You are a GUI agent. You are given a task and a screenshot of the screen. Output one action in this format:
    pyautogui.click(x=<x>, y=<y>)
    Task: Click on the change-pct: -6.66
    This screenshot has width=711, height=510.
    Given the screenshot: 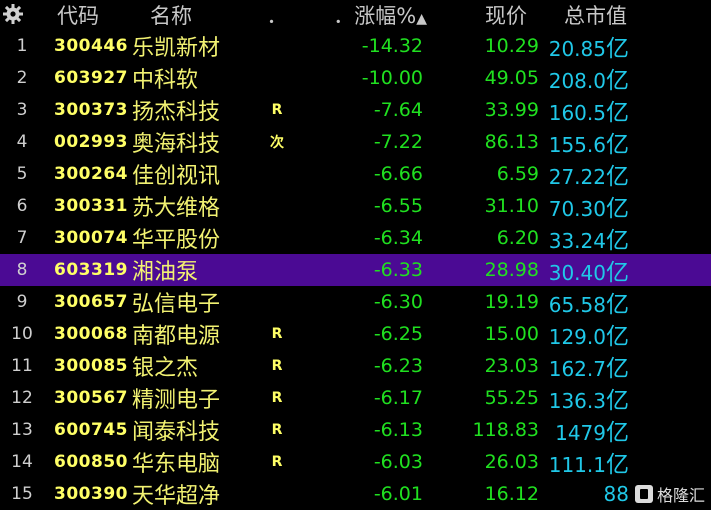 What is the action you would take?
    pyautogui.click(x=398, y=174)
    